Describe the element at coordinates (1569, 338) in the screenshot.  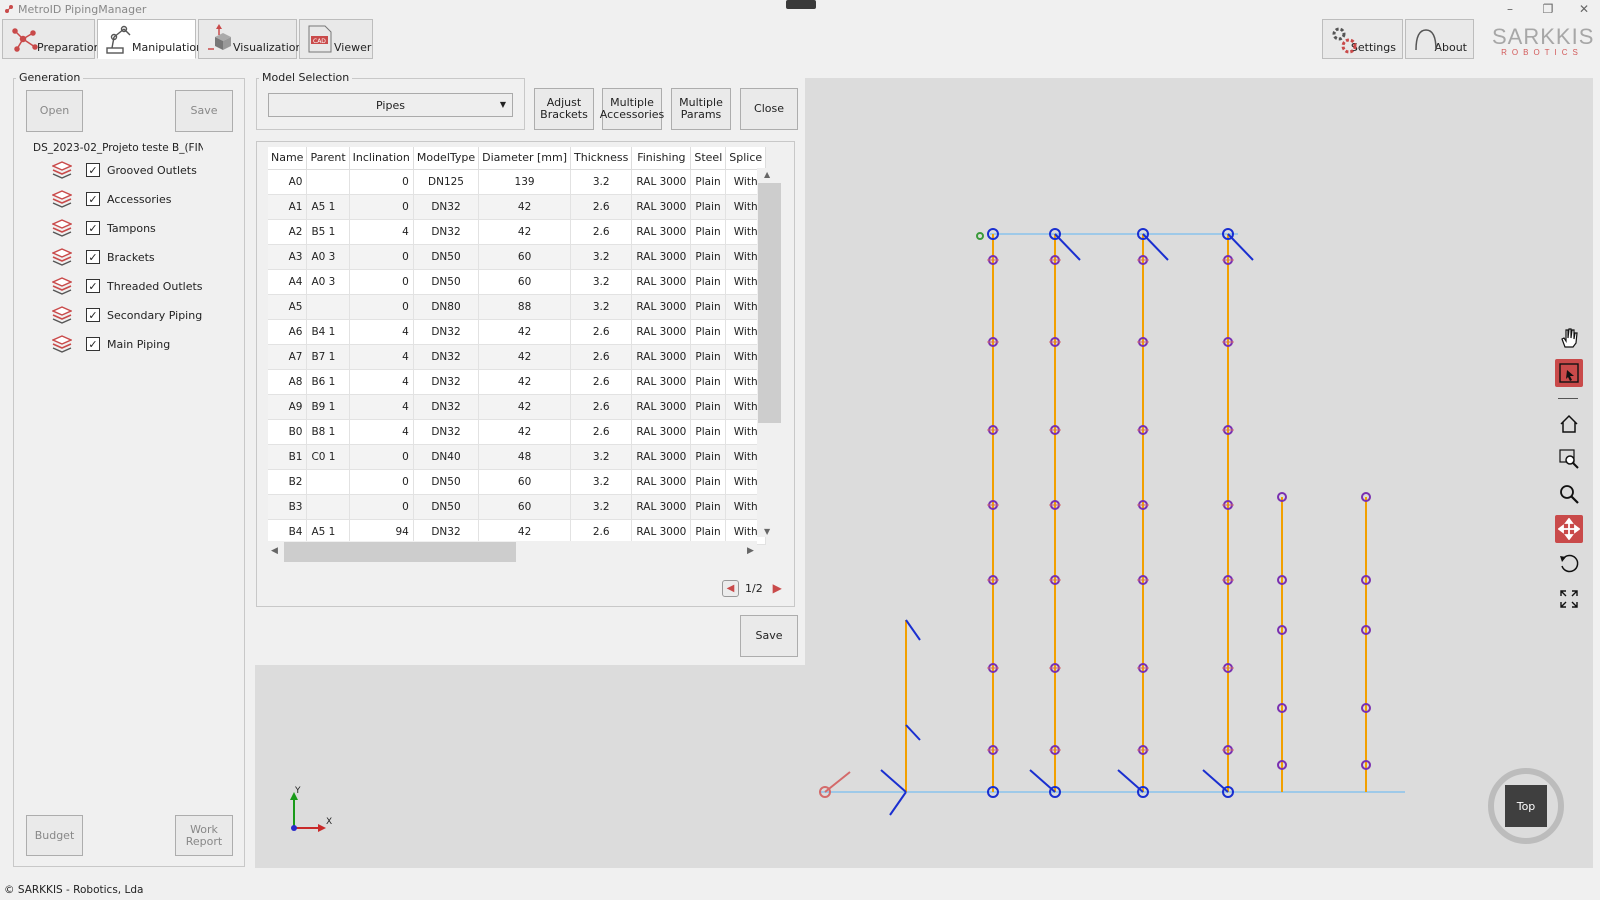
I see `hand-tool` at that location.